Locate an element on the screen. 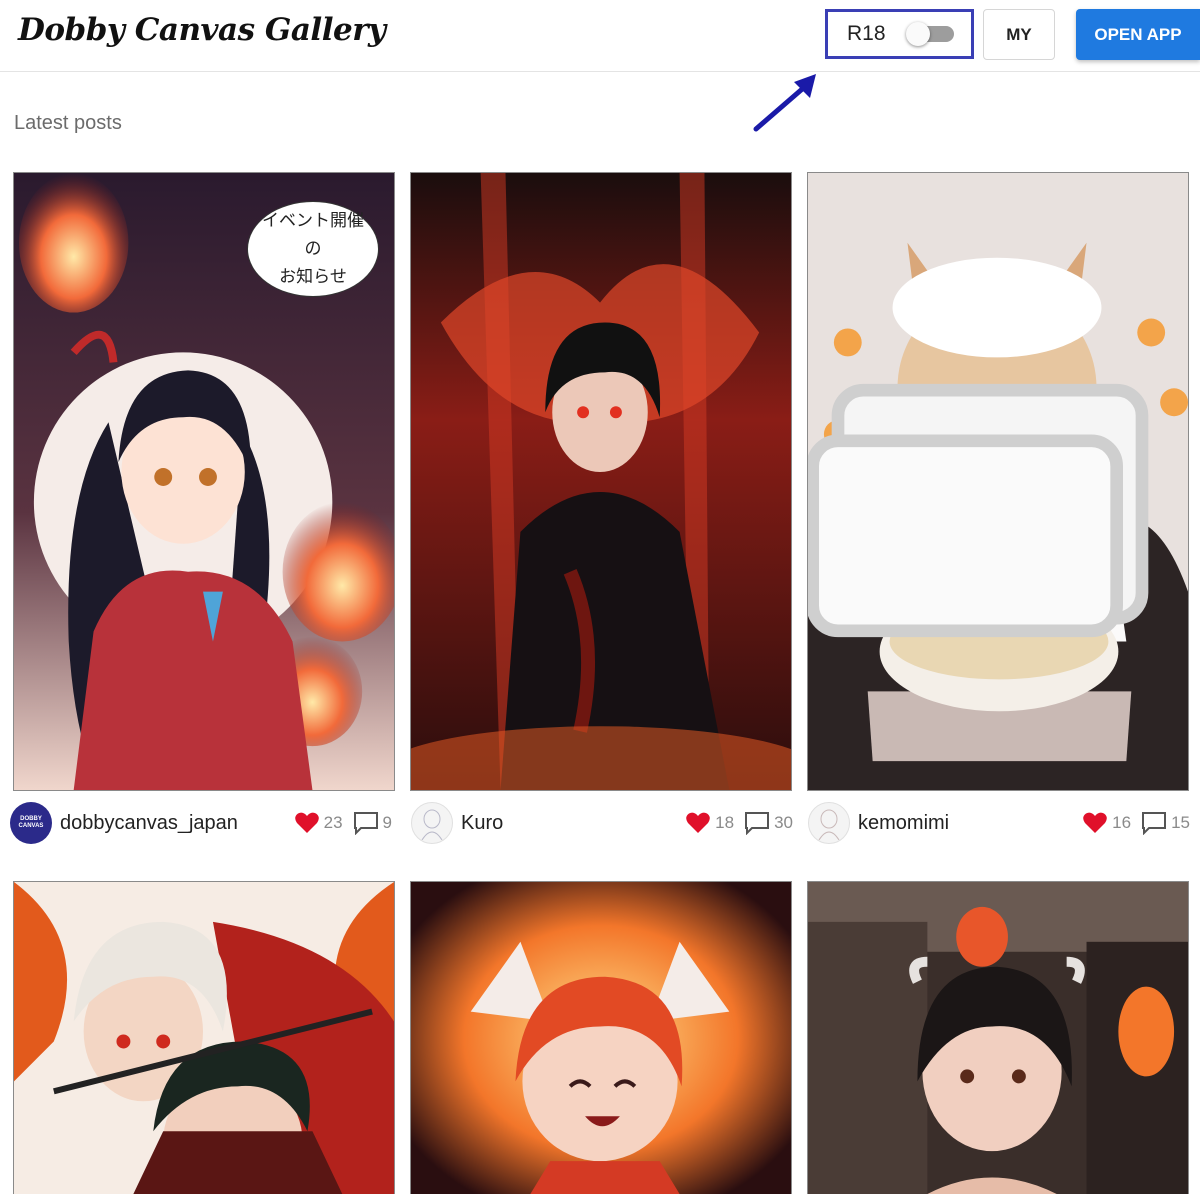  r18-toggle-knob is located at coordinates (917, 34).